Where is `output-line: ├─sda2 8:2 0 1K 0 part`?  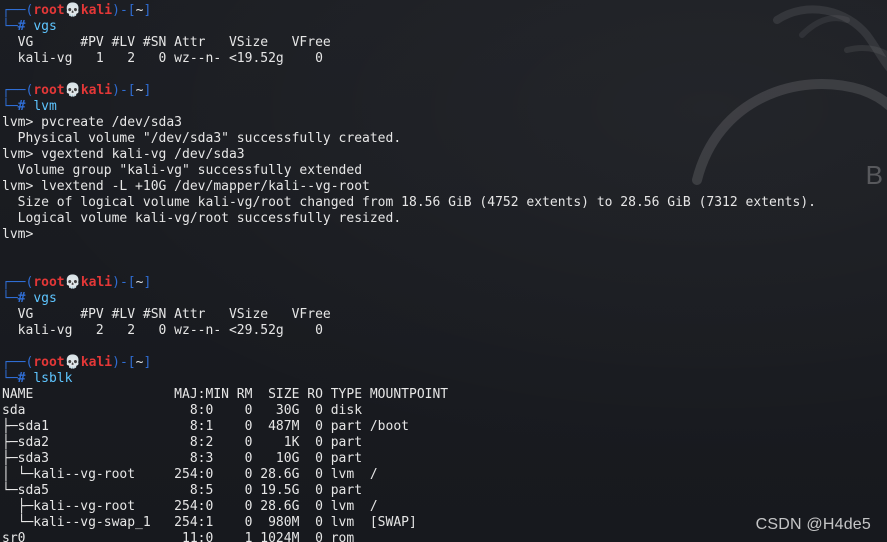
output-line: ├─sda2 8:2 0 1K 0 part is located at coordinates (182, 442).